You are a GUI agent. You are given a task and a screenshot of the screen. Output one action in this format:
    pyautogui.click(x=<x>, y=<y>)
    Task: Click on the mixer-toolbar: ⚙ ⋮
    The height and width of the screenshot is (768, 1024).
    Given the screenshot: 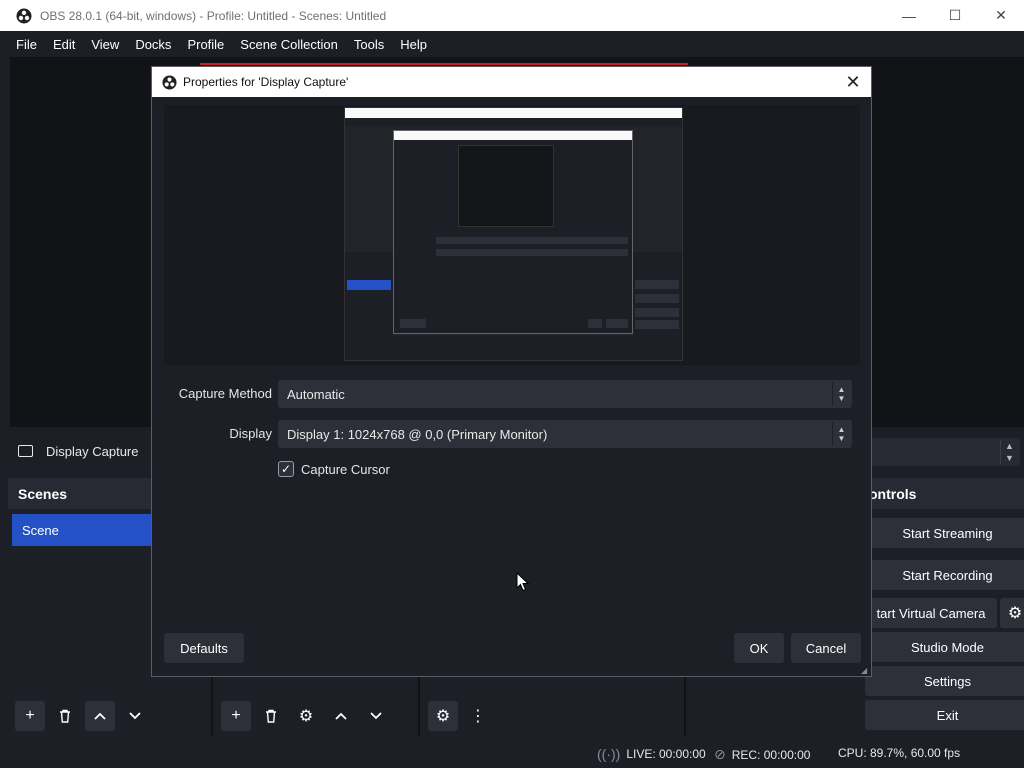 What is the action you would take?
    pyautogui.click(x=463, y=716)
    